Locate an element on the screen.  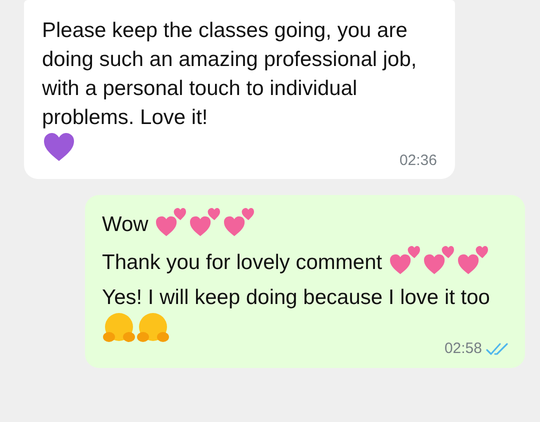
message-text: Yes! I will keep doing because I love it too is located at coordinates (296, 297).